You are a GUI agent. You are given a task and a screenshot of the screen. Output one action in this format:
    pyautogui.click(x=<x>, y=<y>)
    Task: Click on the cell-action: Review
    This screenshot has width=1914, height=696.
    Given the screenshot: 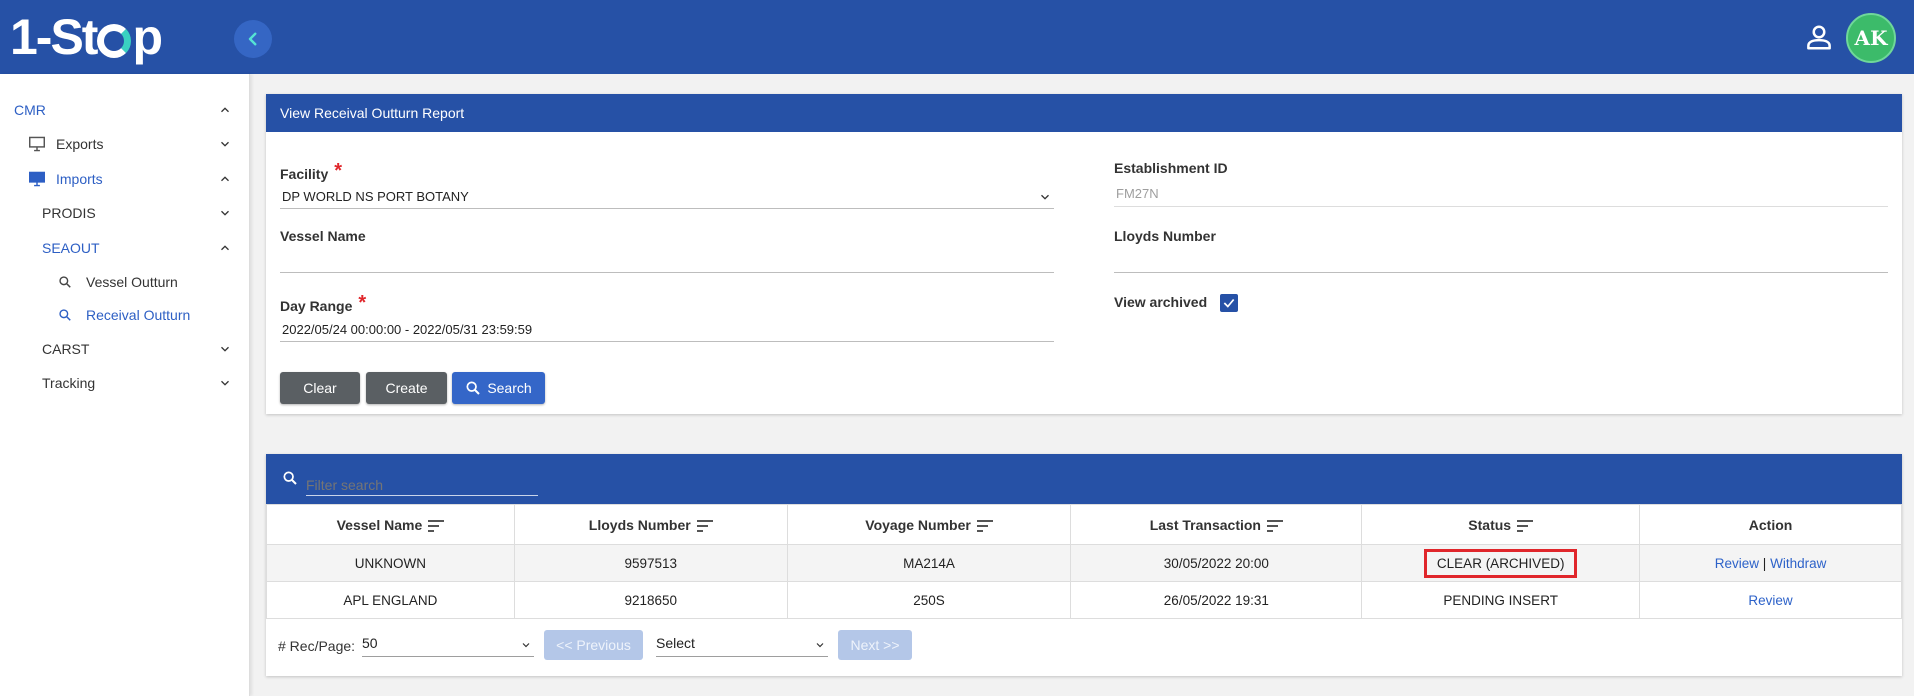 What is the action you would take?
    pyautogui.click(x=1770, y=600)
    